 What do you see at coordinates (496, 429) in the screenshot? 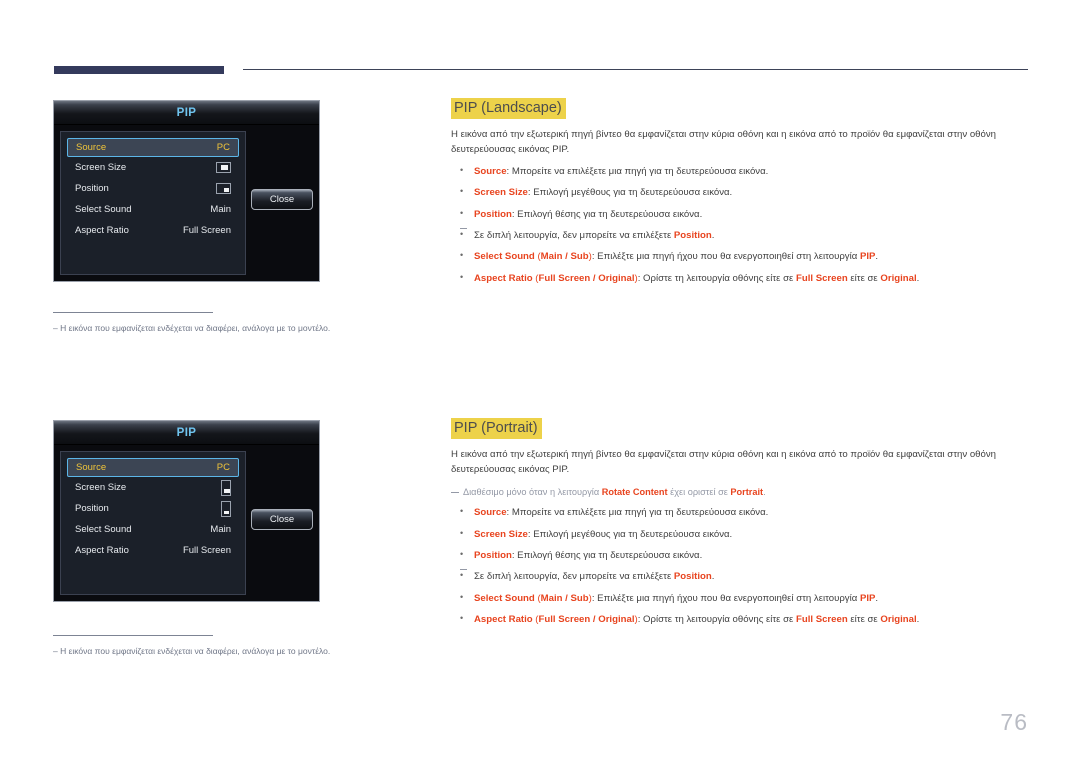
I see `section-heading: PIP (Portrait)` at bounding box center [496, 429].